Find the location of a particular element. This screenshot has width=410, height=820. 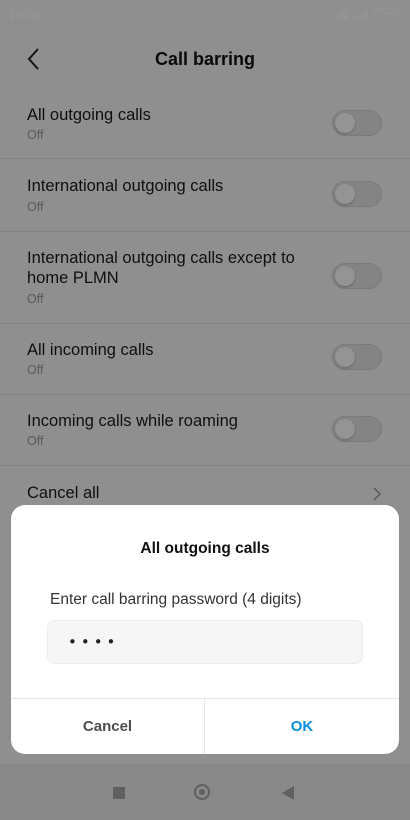

ok-button: OK is located at coordinates (302, 726).